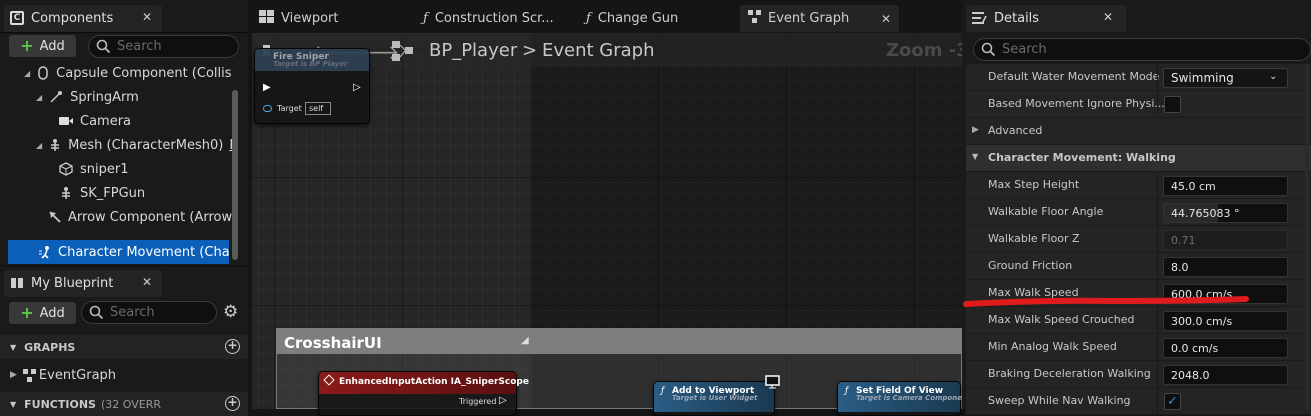  I want to click on tree-item-camera: Camera, so click(116, 121).